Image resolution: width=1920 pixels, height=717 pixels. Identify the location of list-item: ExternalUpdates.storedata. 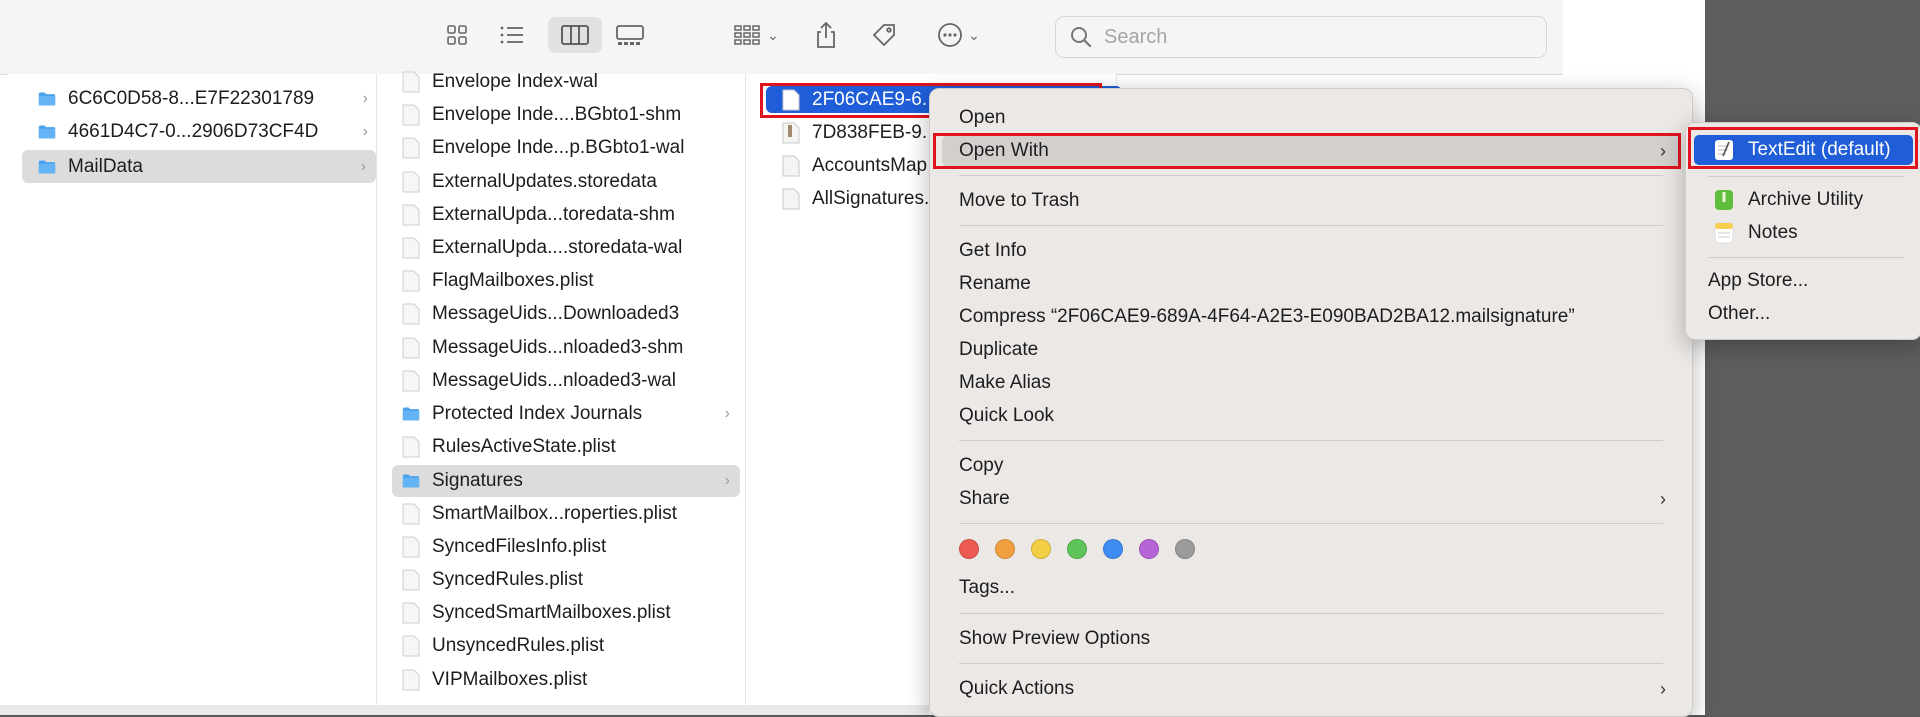
(566, 182).